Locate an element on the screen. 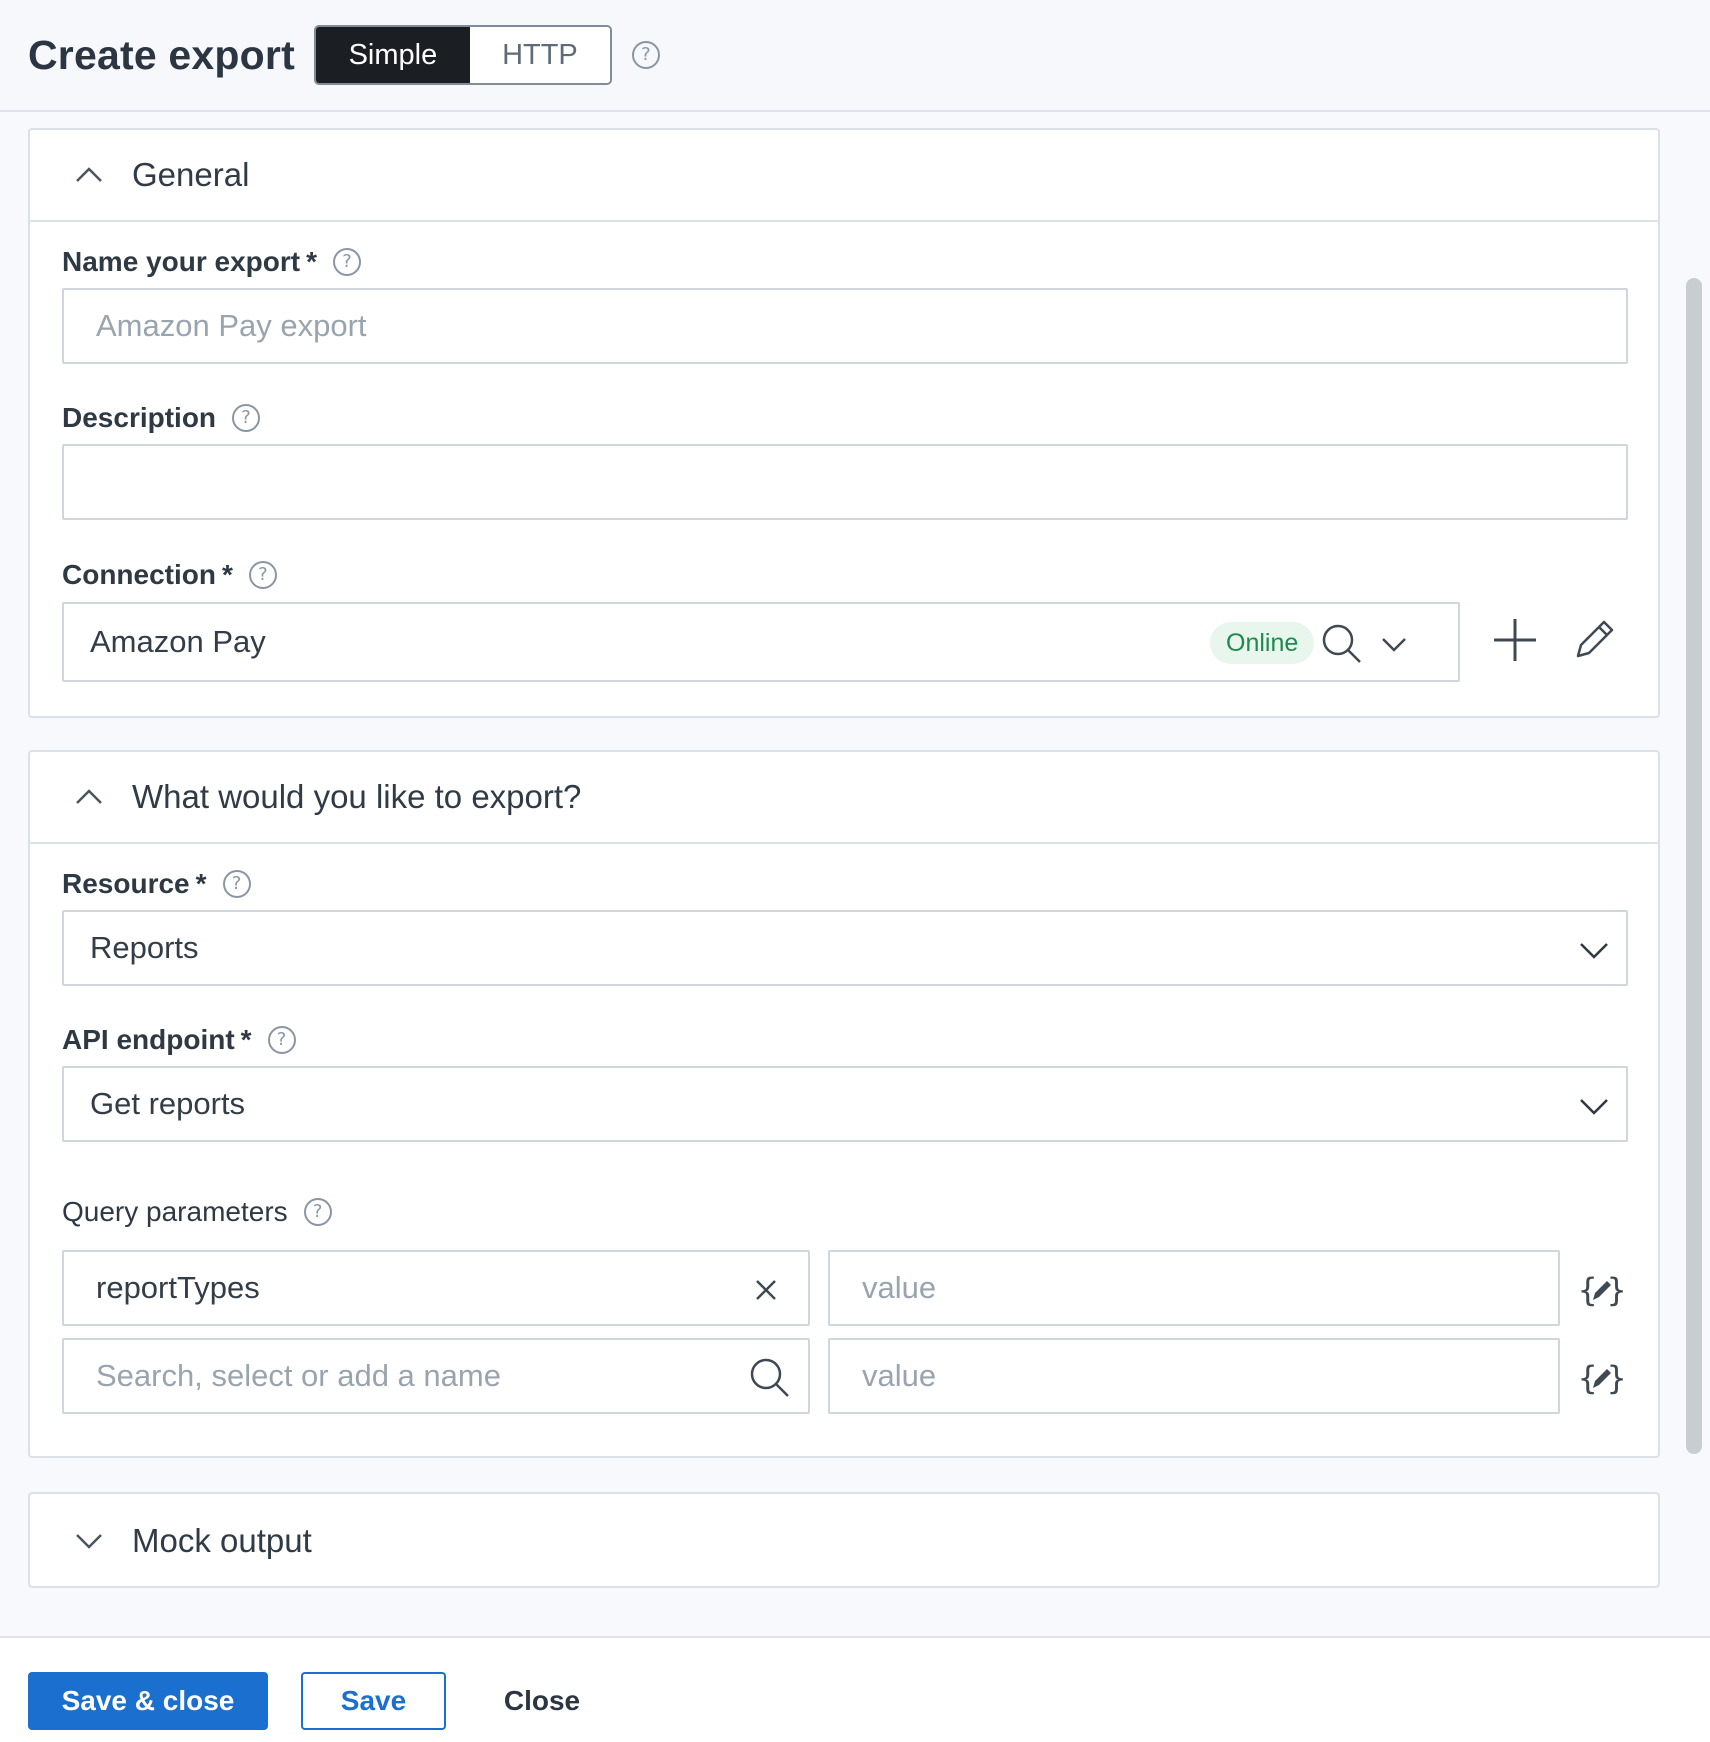  endpoint-label: API endpoint * ? is located at coordinates (179, 1040).